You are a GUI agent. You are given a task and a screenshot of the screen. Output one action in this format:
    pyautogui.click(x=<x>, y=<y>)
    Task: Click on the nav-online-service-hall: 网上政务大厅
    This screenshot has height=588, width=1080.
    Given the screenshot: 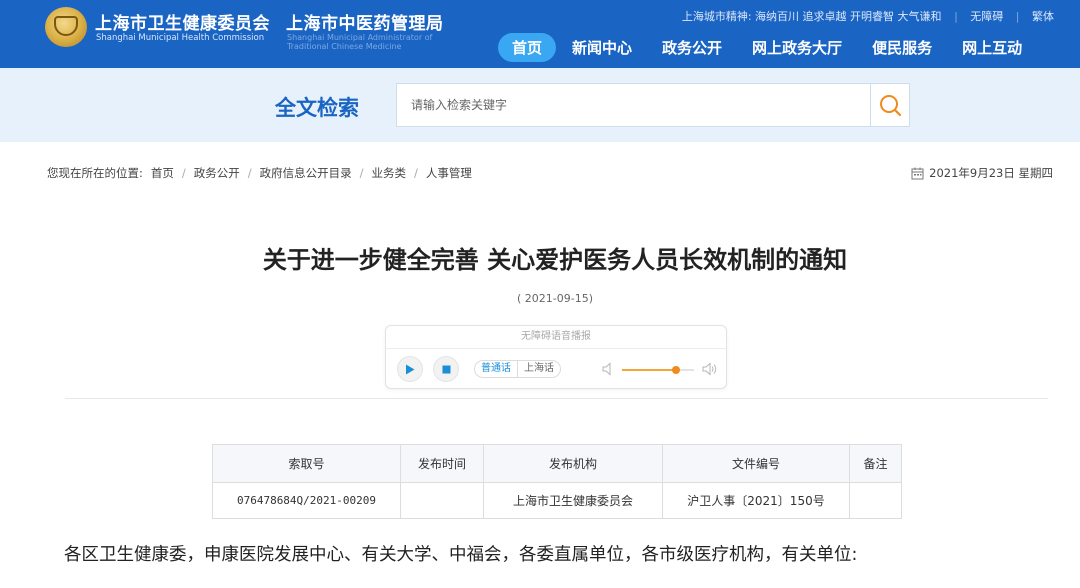 What is the action you would take?
    pyautogui.click(x=797, y=47)
    